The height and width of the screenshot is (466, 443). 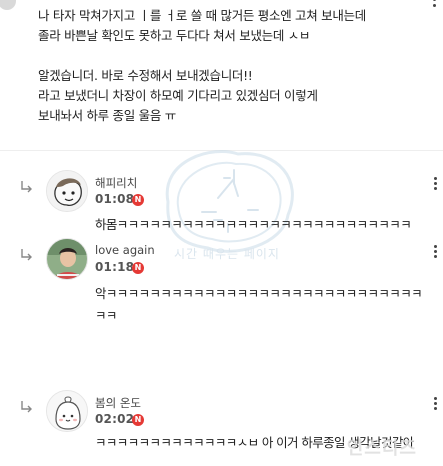 What do you see at coordinates (202, 15) in the screenshot?
I see `comment-line: 나 타자 막쳐가지고 ㅣ를 ㅓ로 쓸 때 많거든 평소엔 고쳐 보내는데` at bounding box center [202, 15].